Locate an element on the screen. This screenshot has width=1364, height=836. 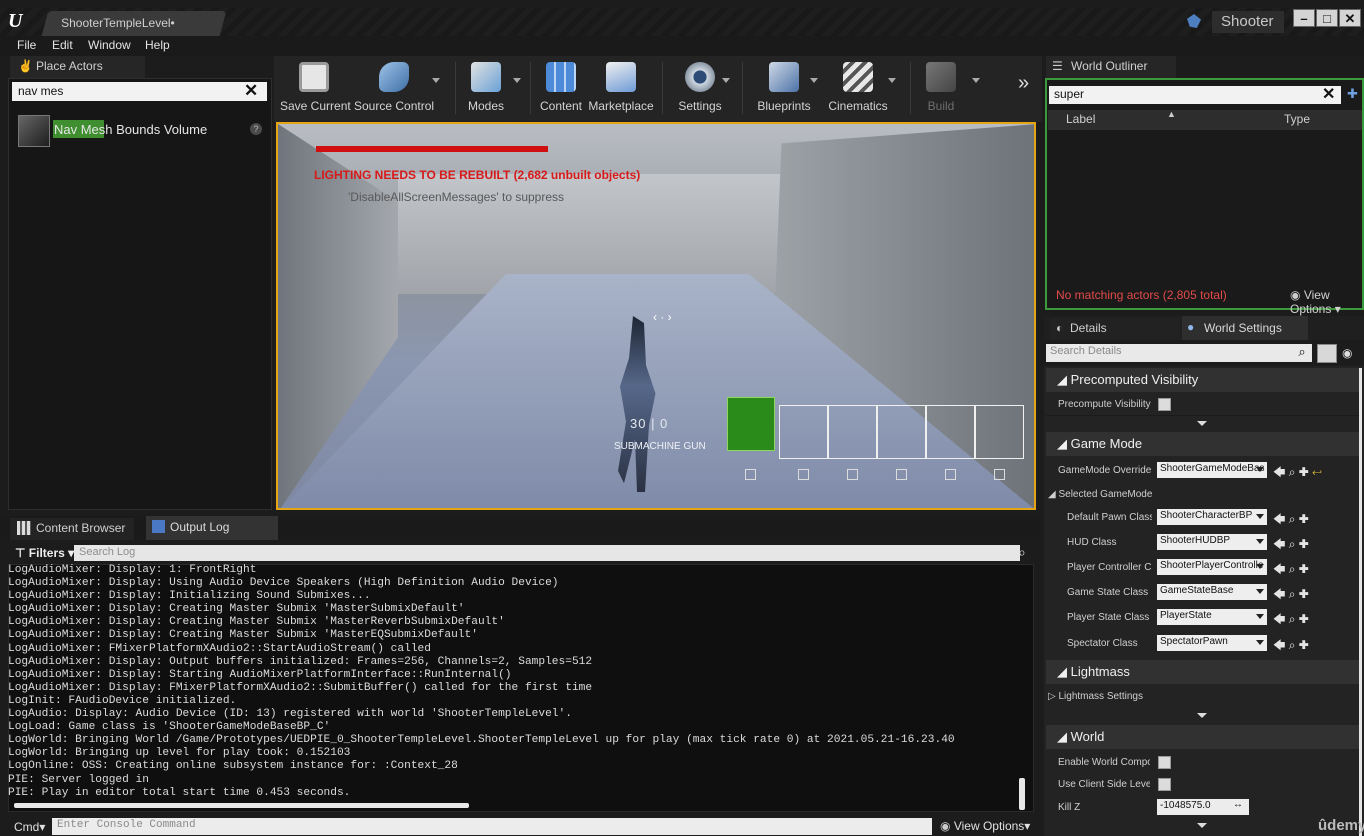
log-horizontal-scrollbar is located at coordinates (241, 805).